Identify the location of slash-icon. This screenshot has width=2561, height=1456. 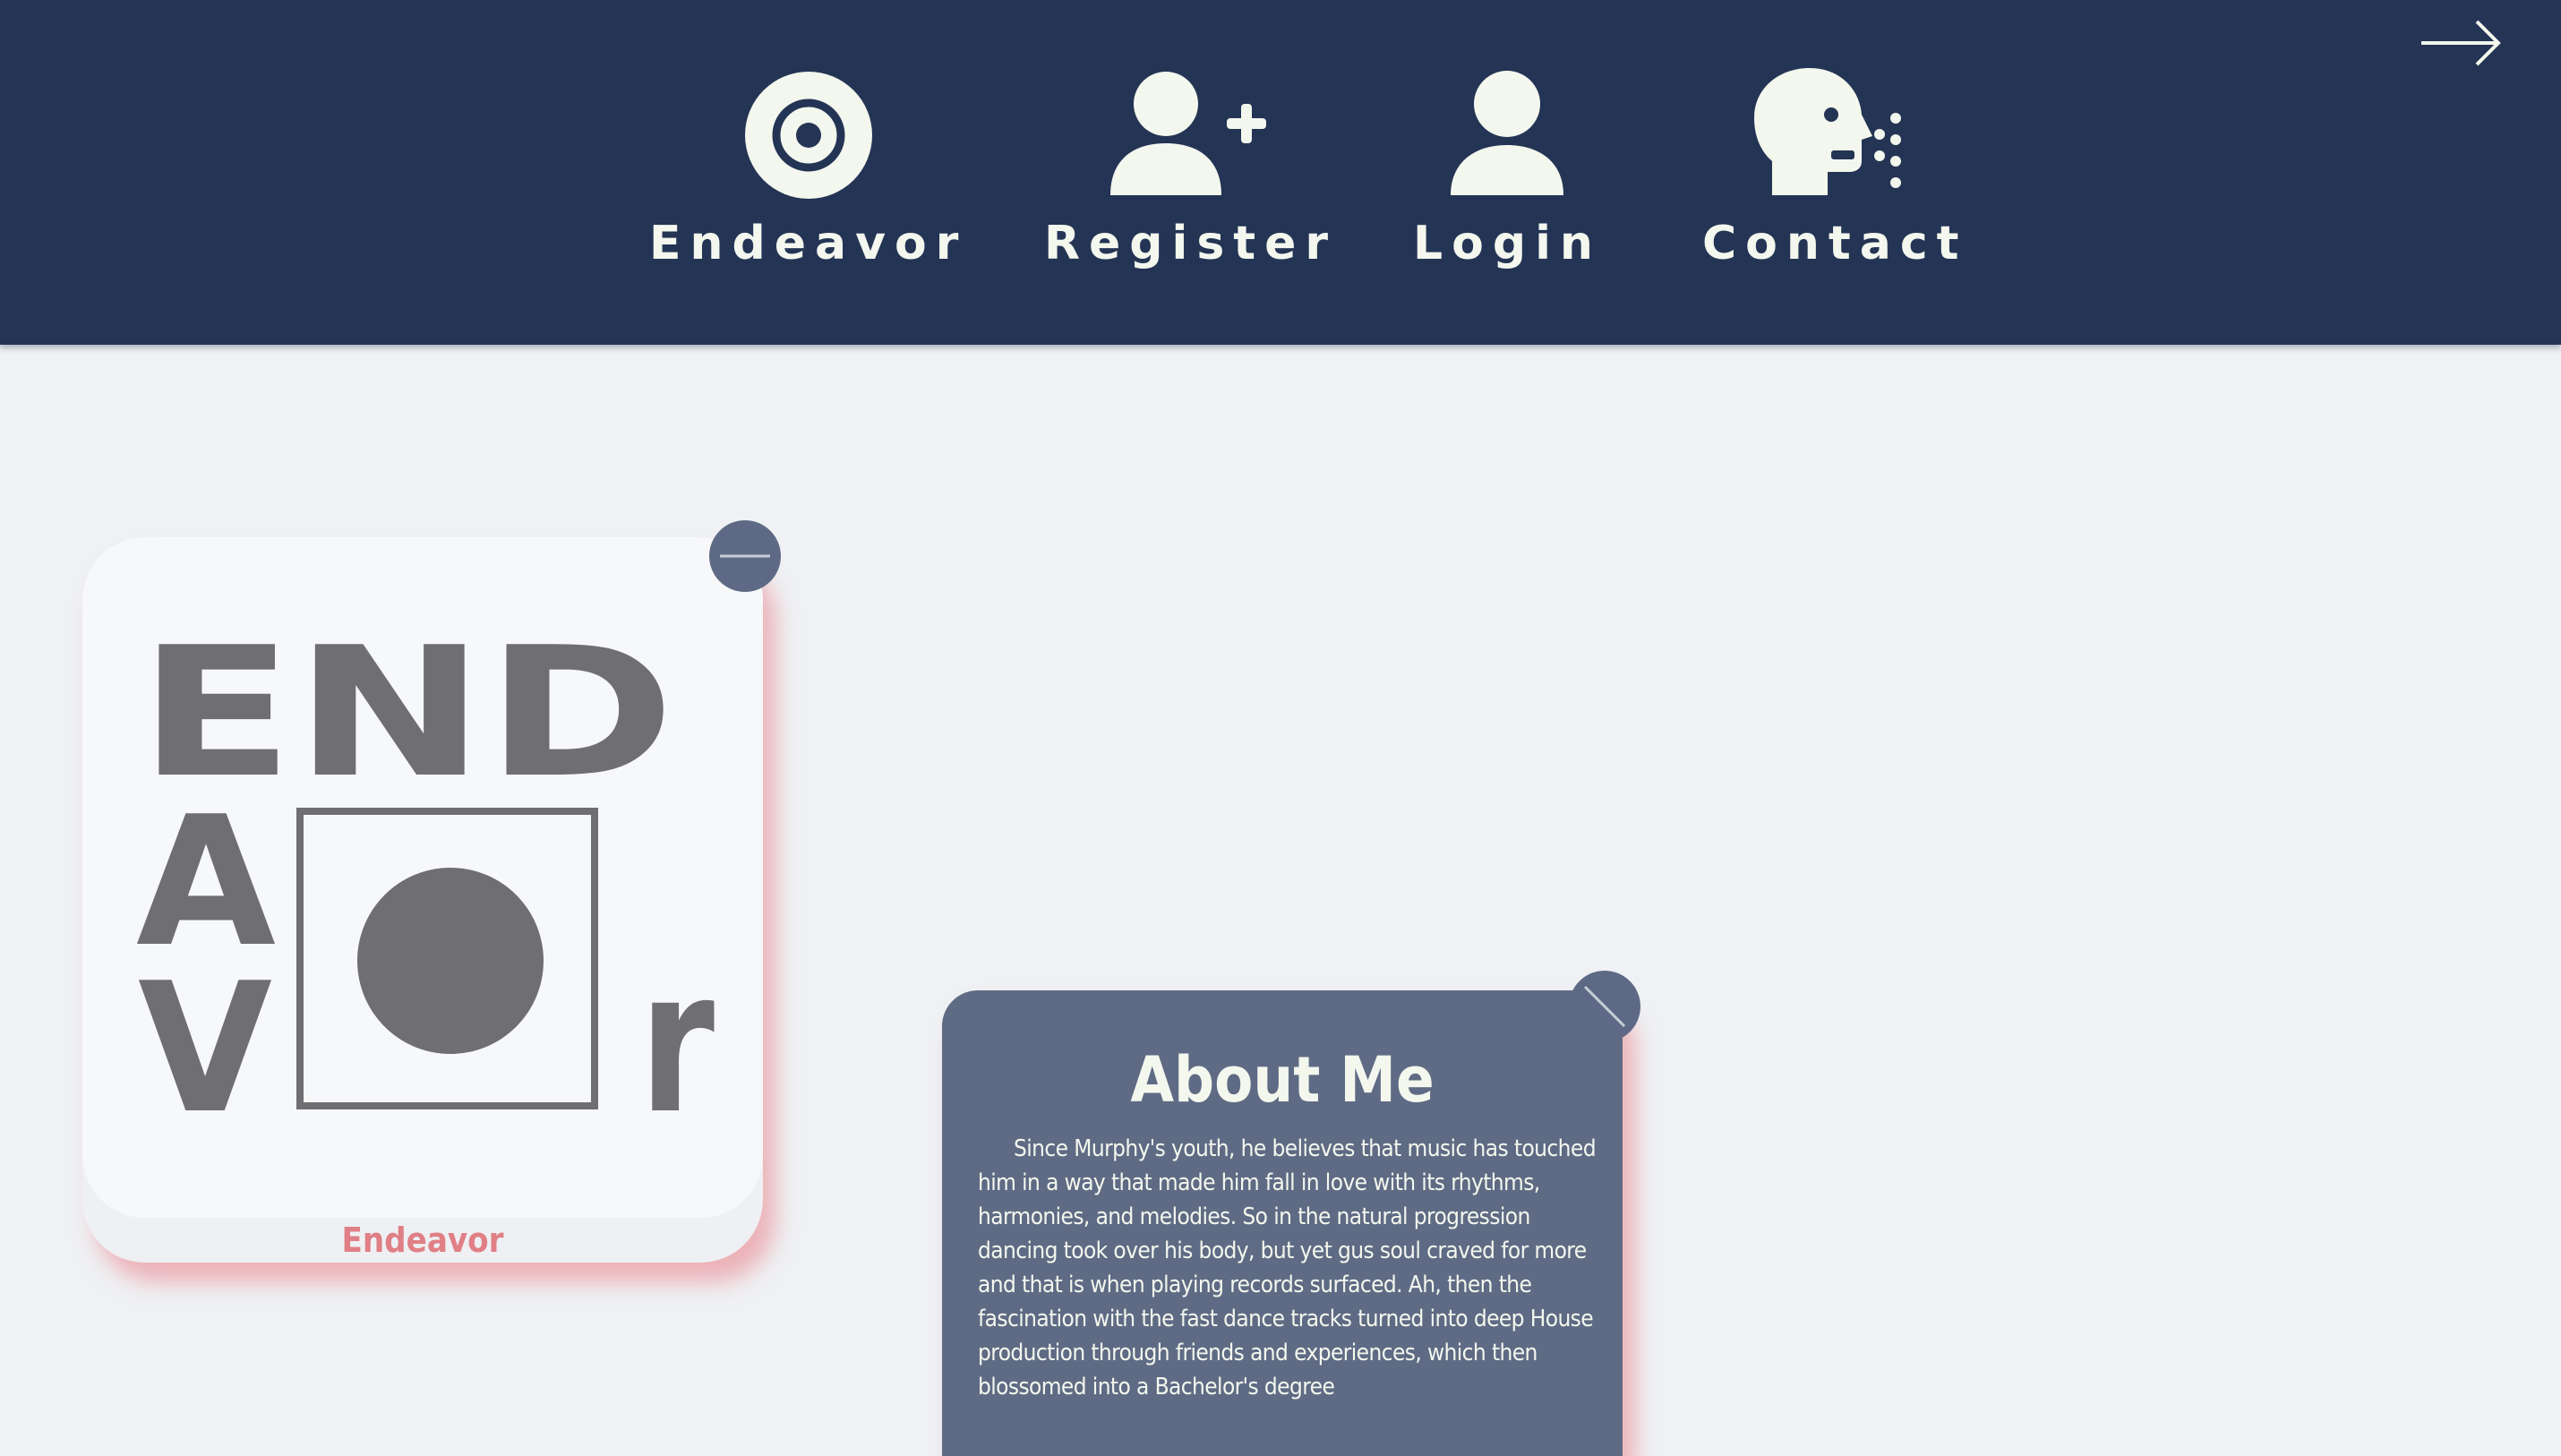
(1605, 1006).